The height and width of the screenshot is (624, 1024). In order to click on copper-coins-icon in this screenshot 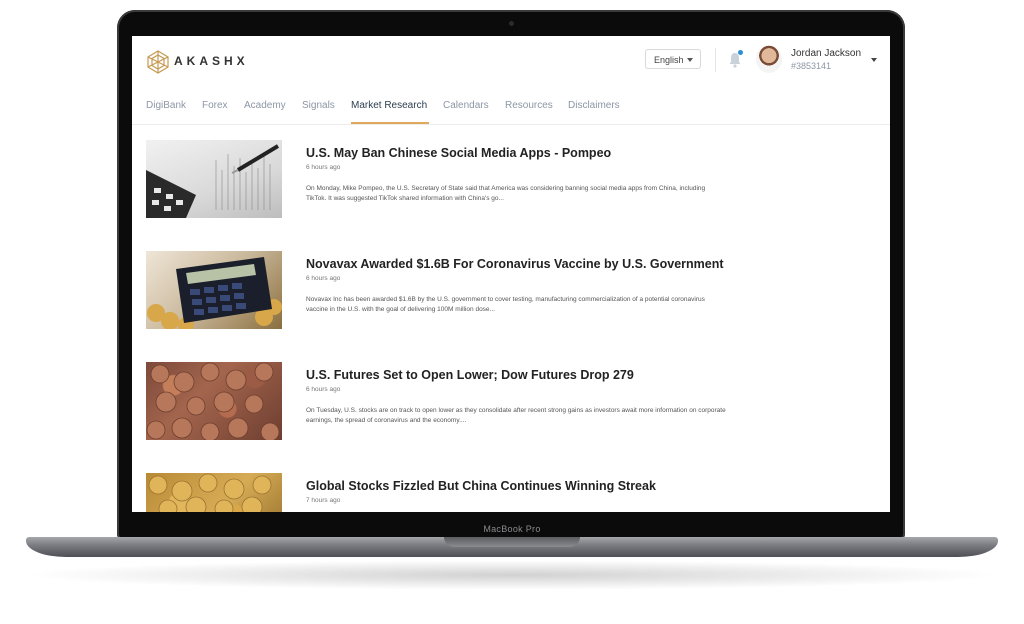, I will do `click(213, 401)`.